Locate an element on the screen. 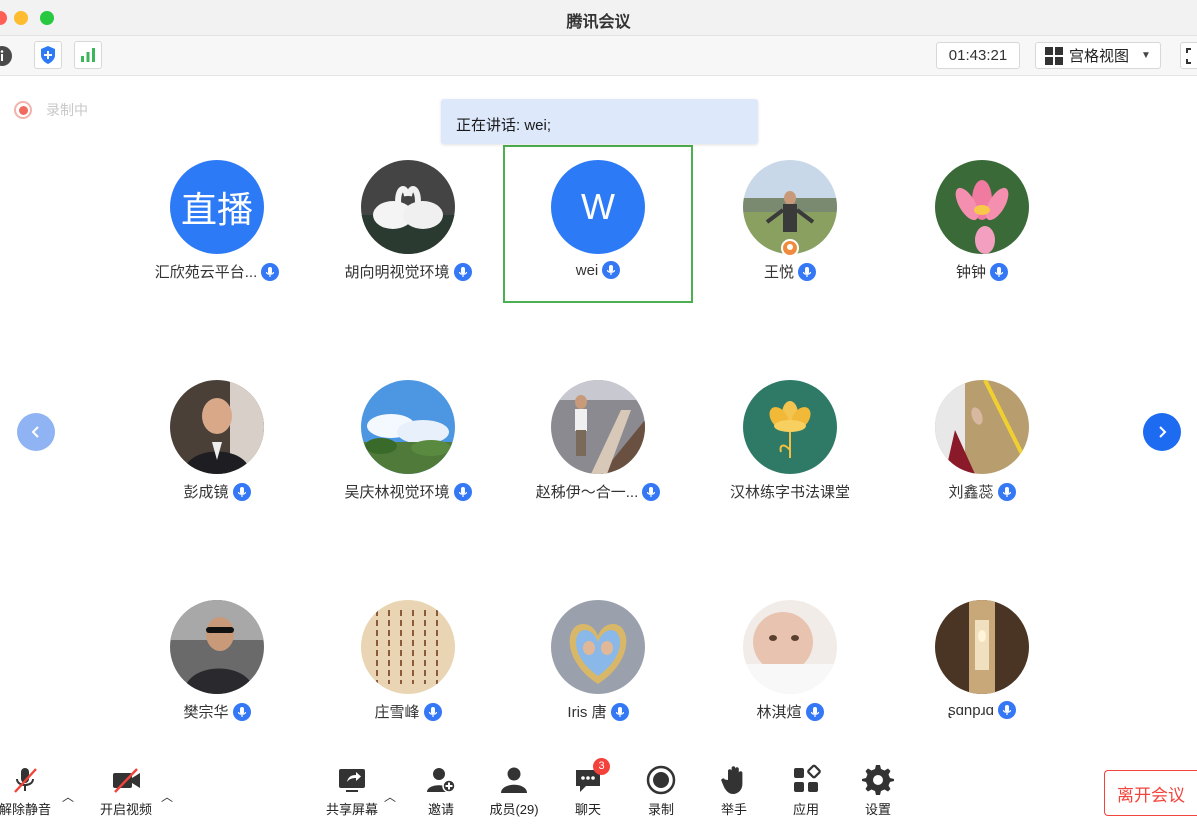 Image resolution: width=1197 pixels, height=828 pixels. participant-name: 吴庆林视觉环境 is located at coordinates (397, 492).